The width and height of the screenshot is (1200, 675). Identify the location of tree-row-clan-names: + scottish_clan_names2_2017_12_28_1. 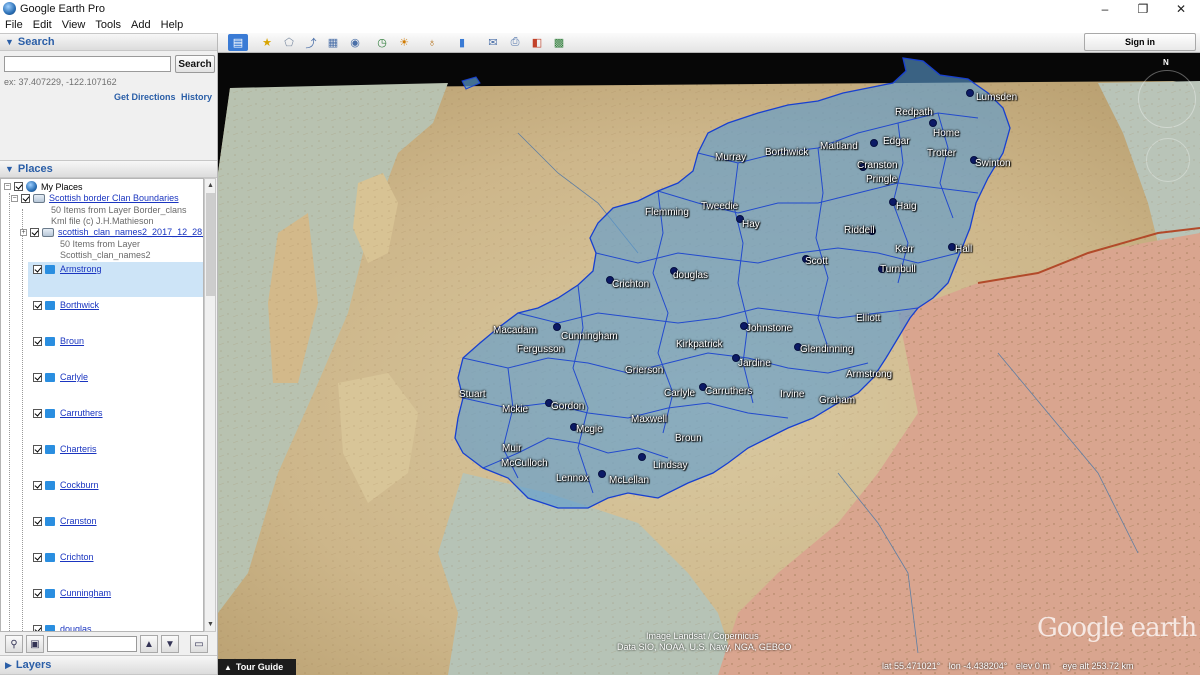
(111, 232).